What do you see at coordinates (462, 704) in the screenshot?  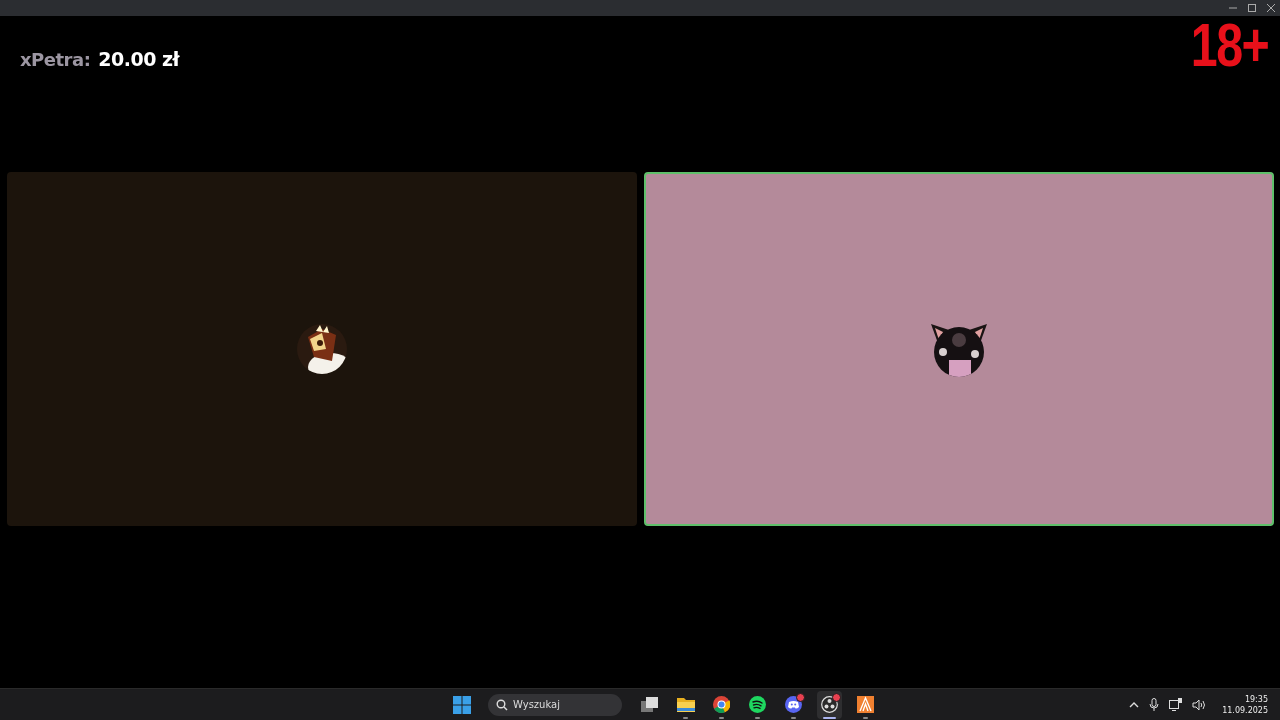 I see `start-icon` at bounding box center [462, 704].